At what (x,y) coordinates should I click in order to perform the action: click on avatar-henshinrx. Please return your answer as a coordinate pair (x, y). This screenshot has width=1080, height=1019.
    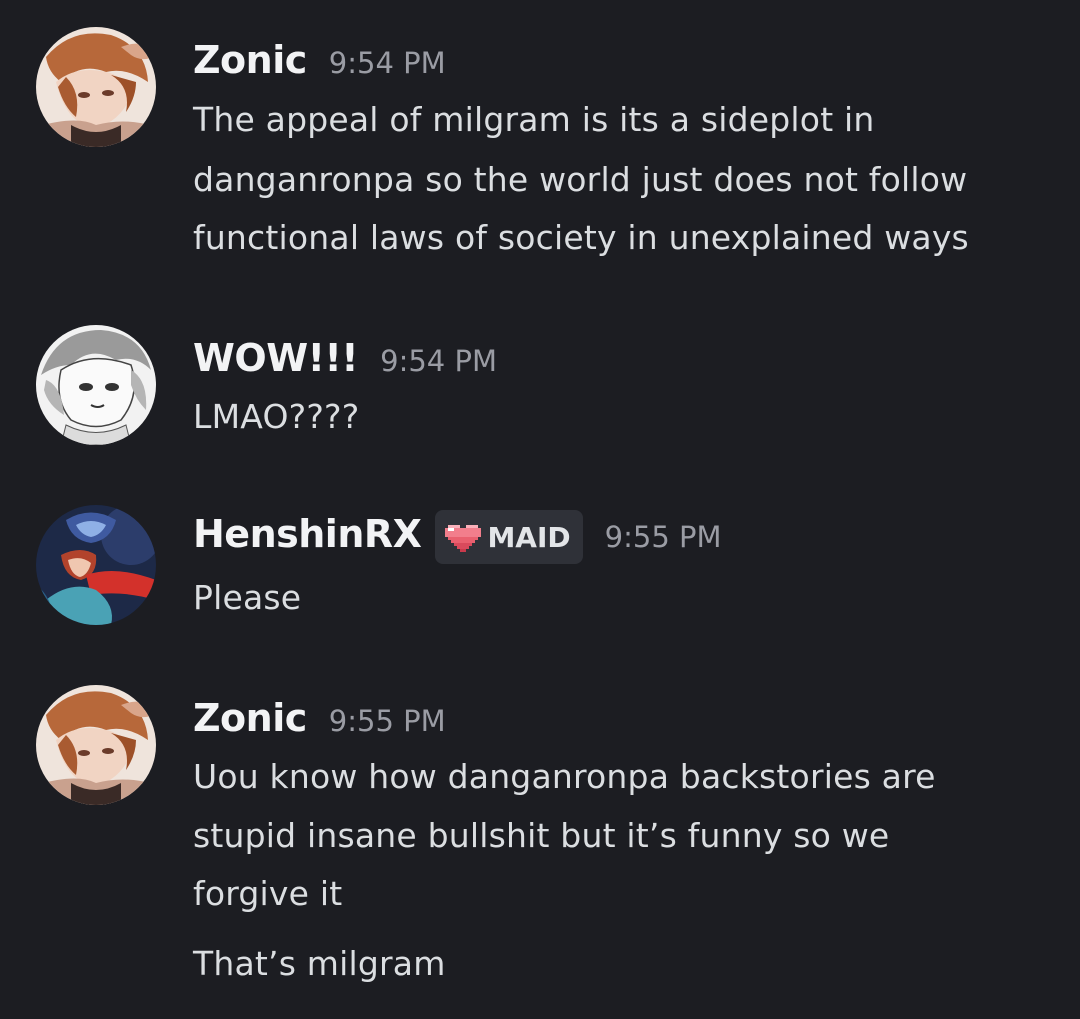
    Looking at the image, I should click on (96, 565).